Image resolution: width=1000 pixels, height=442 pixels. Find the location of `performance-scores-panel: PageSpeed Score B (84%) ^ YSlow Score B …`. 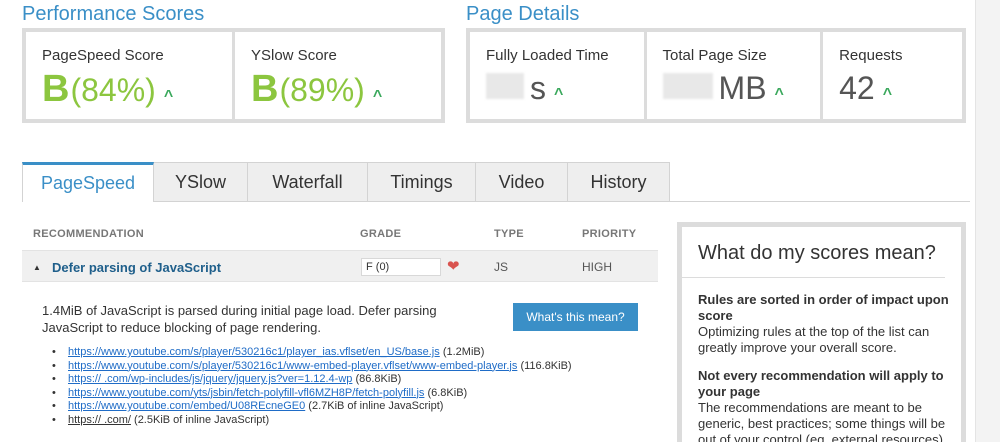

performance-scores-panel: PageSpeed Score B (84%) ^ YSlow Score B … is located at coordinates (233, 75).